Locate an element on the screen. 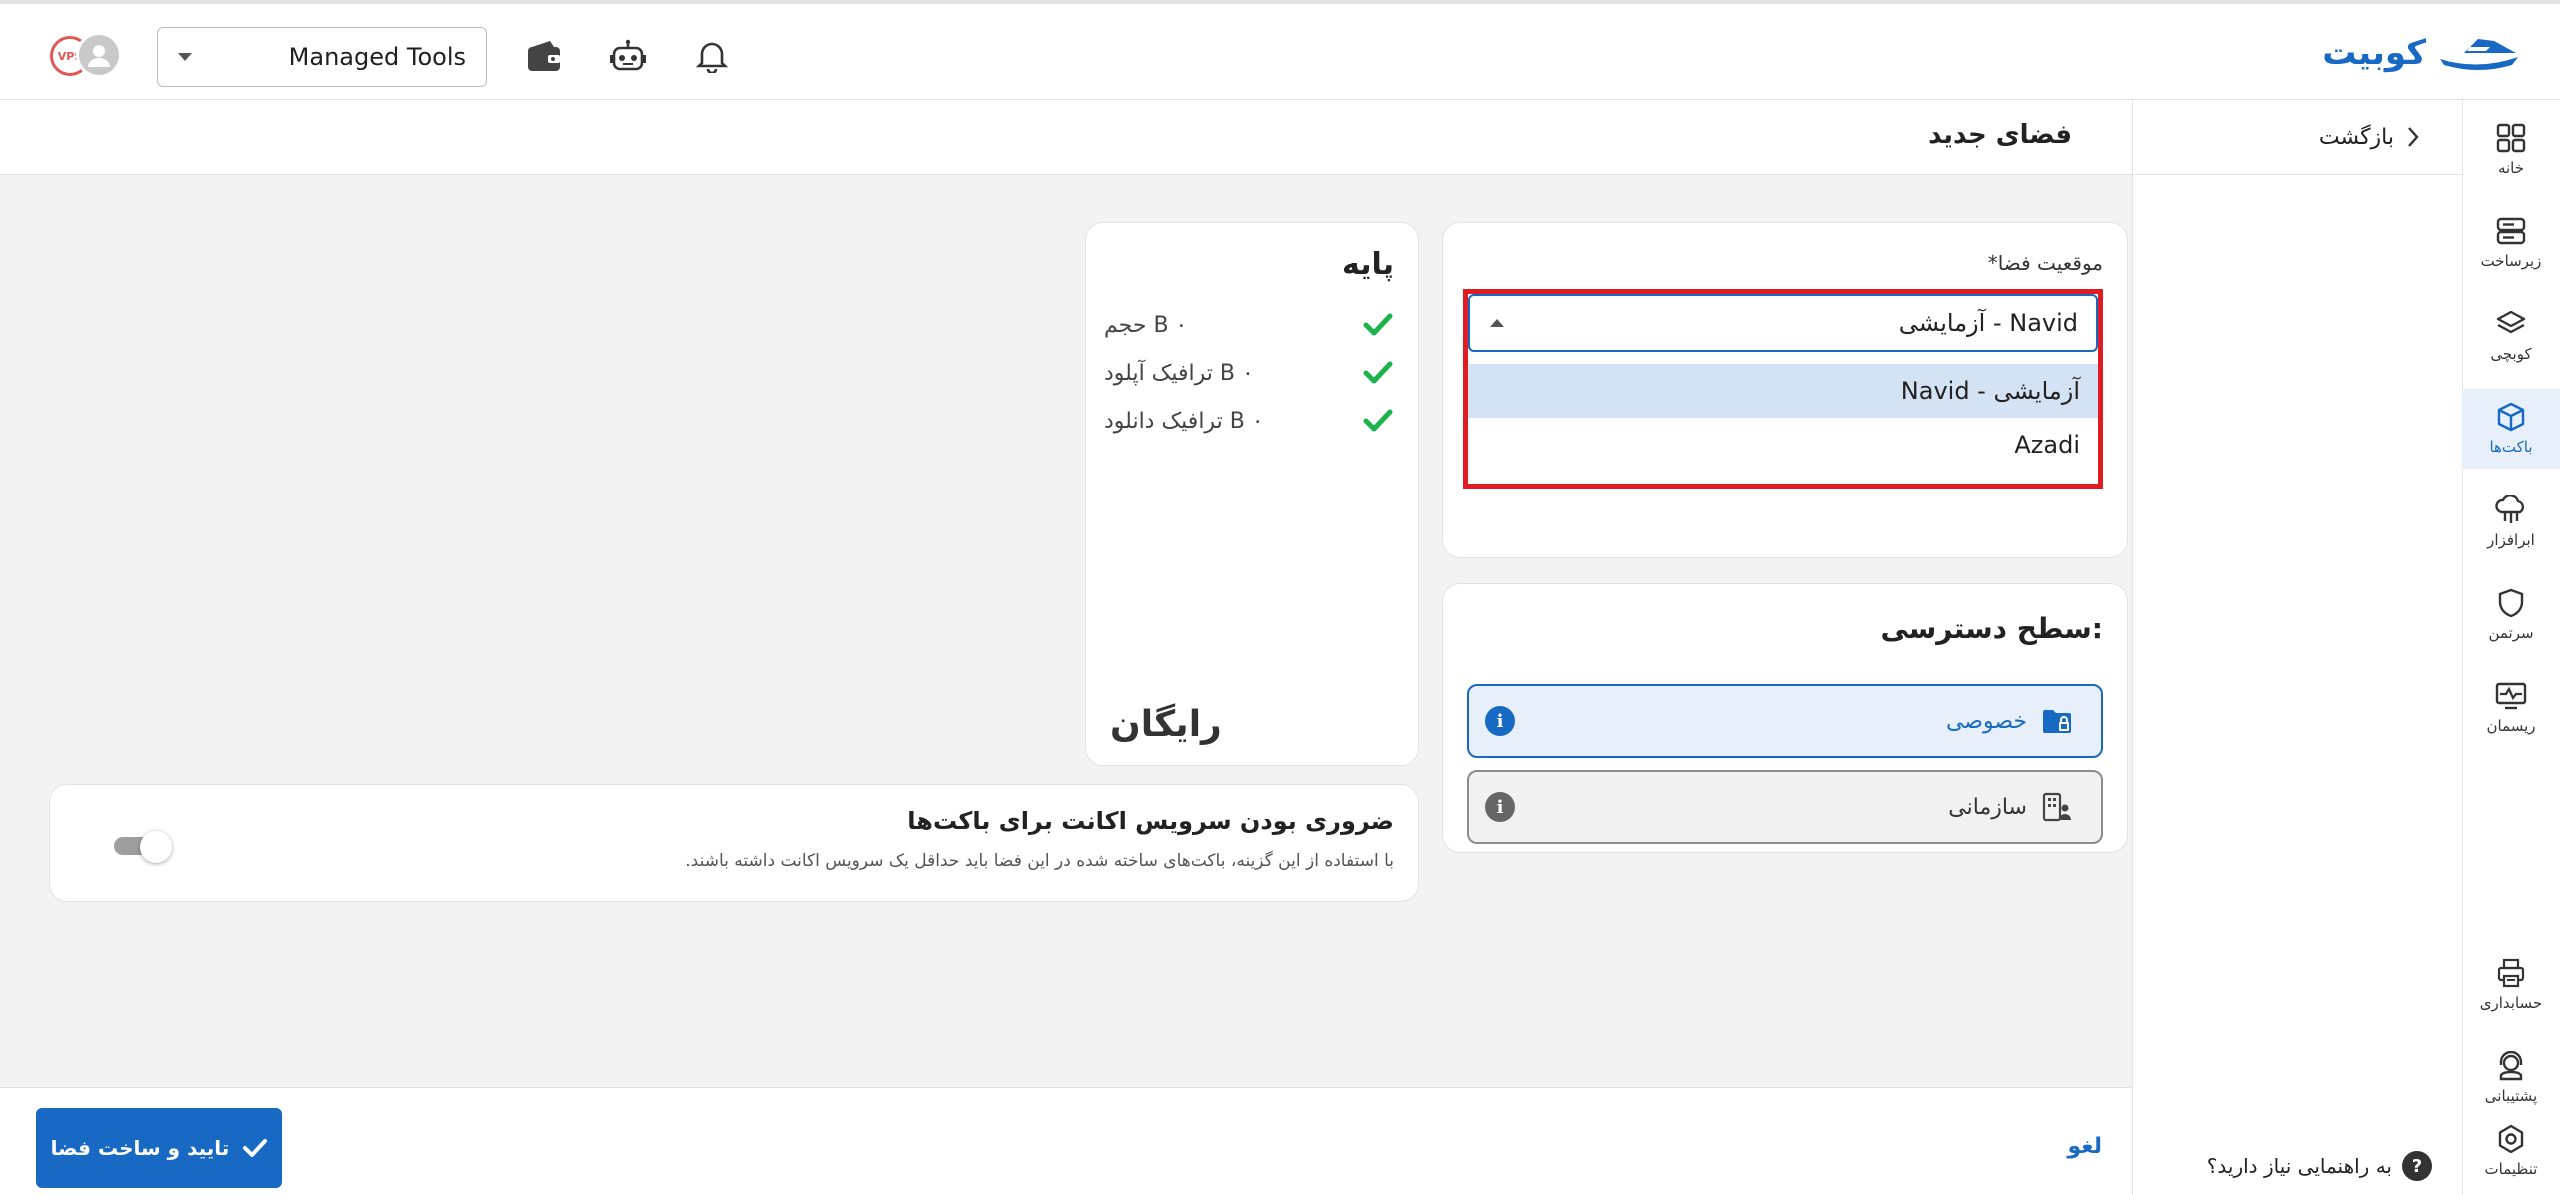 The height and width of the screenshot is (1195, 2560). sidebar-item-sartman: سرتمن is located at coordinates (2511, 615).